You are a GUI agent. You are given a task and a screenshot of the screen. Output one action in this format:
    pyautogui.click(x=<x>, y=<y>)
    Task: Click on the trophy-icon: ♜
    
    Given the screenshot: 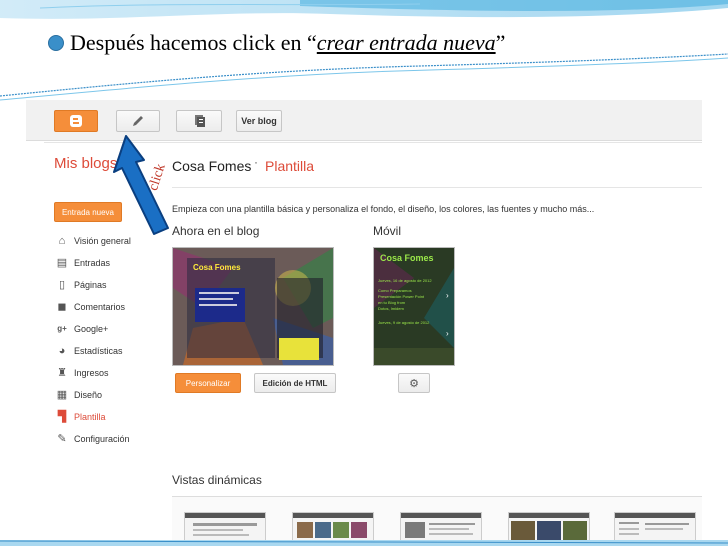 What is the action you would take?
    pyautogui.click(x=62, y=372)
    